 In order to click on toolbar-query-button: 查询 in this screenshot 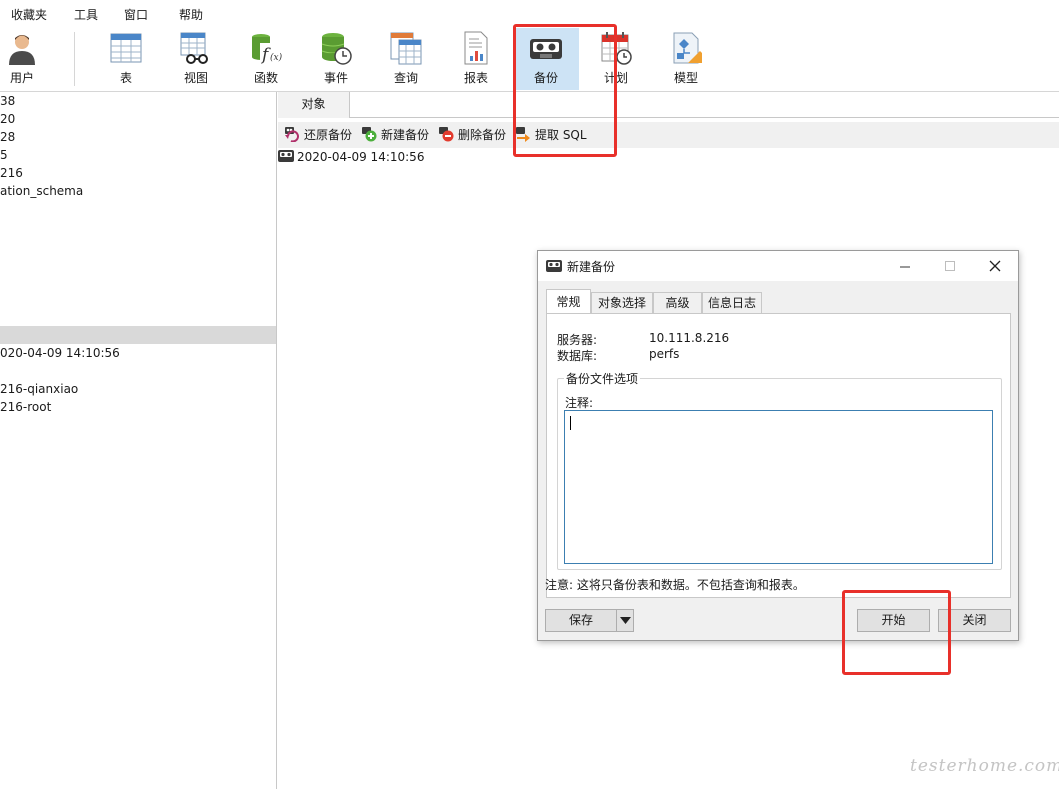, I will do `click(406, 59)`.